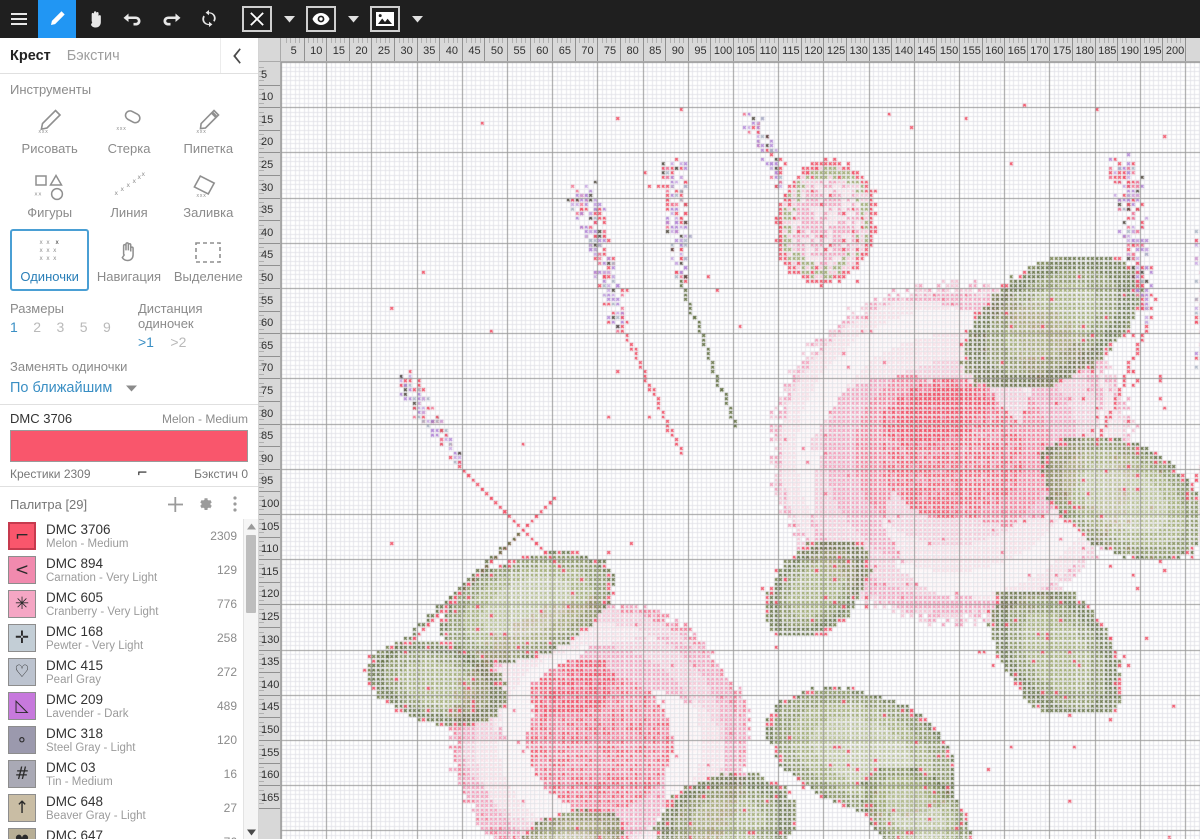  Describe the element at coordinates (133, 19) in the screenshot. I see `undo-button` at that location.